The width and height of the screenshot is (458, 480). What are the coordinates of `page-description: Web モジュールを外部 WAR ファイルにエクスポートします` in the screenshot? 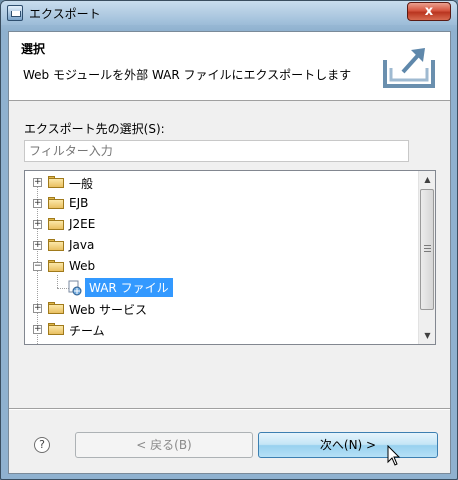 It's located at (187, 75).